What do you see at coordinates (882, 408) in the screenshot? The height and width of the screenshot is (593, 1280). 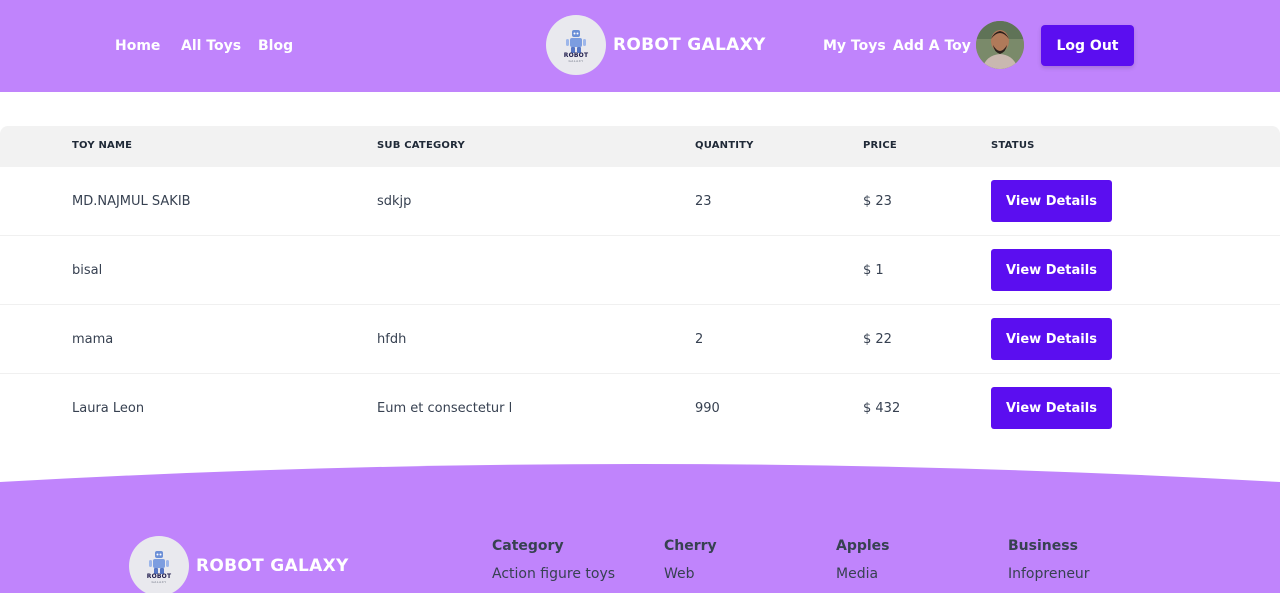 I see `price-cell: $ 432` at bounding box center [882, 408].